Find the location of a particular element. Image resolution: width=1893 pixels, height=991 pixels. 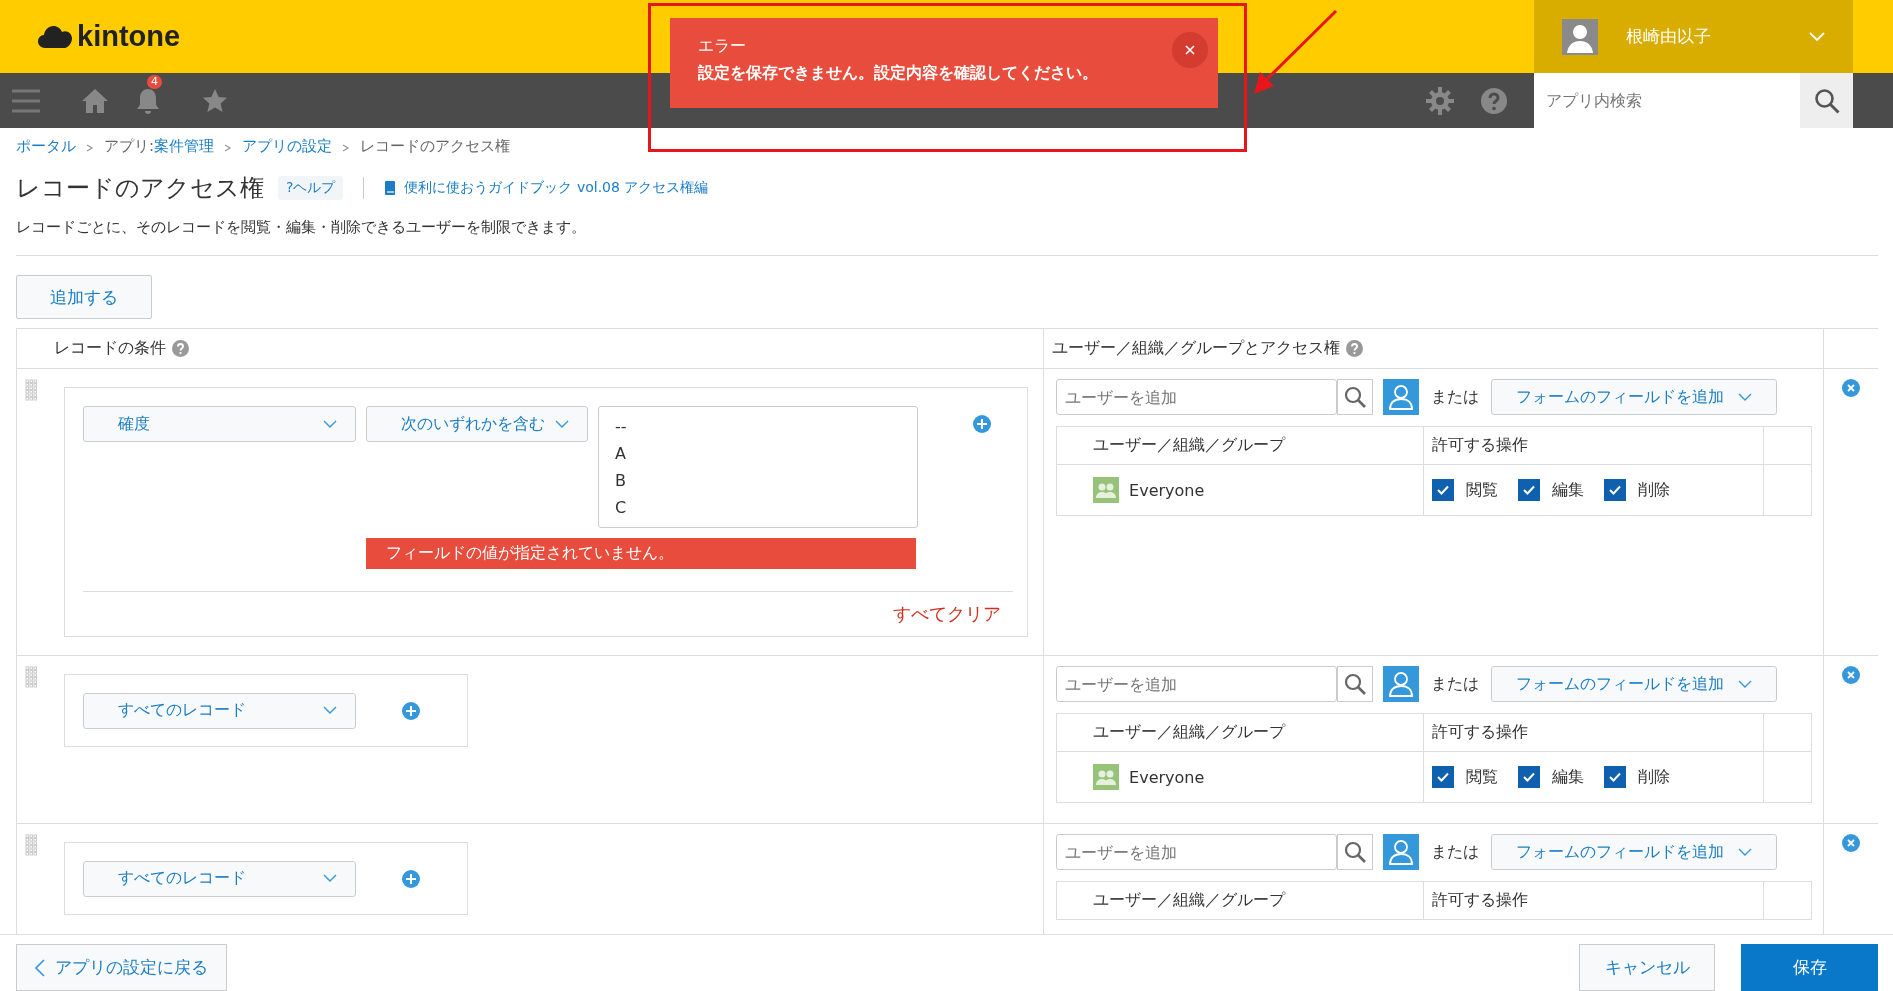

search-field: アプリ内検索 is located at coordinates (1667, 100).